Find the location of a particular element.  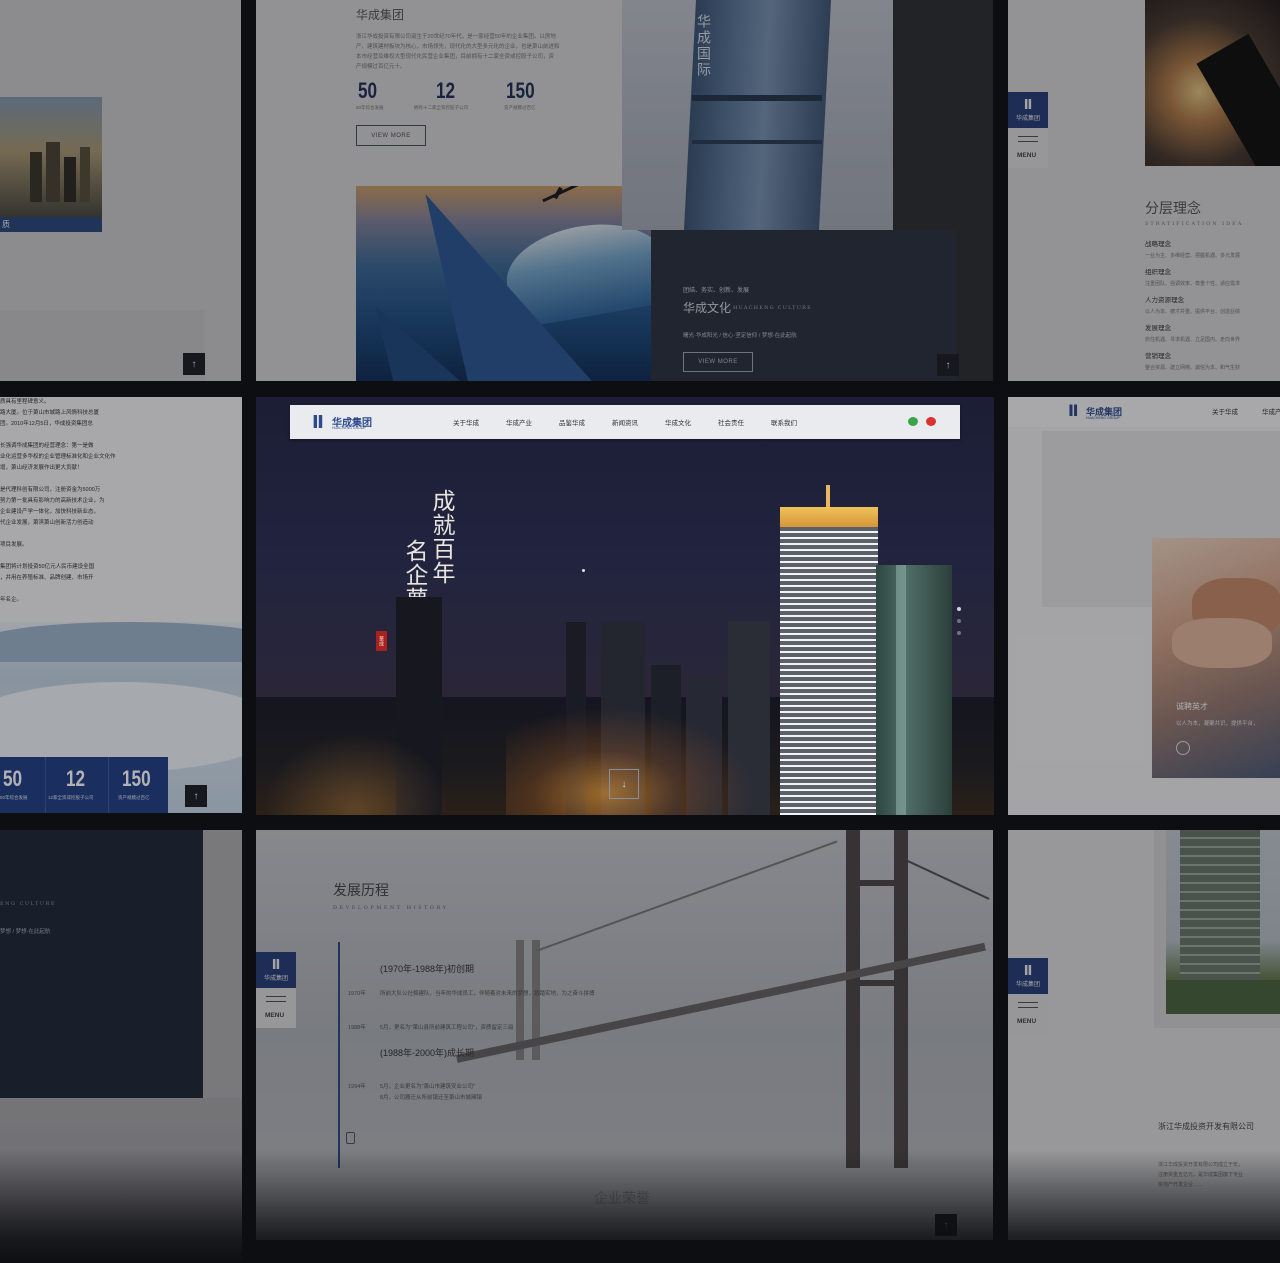

dark-culture-panel: ENG CULTURE 梦想 / 梦想·在此起航 is located at coordinates (101, 964).